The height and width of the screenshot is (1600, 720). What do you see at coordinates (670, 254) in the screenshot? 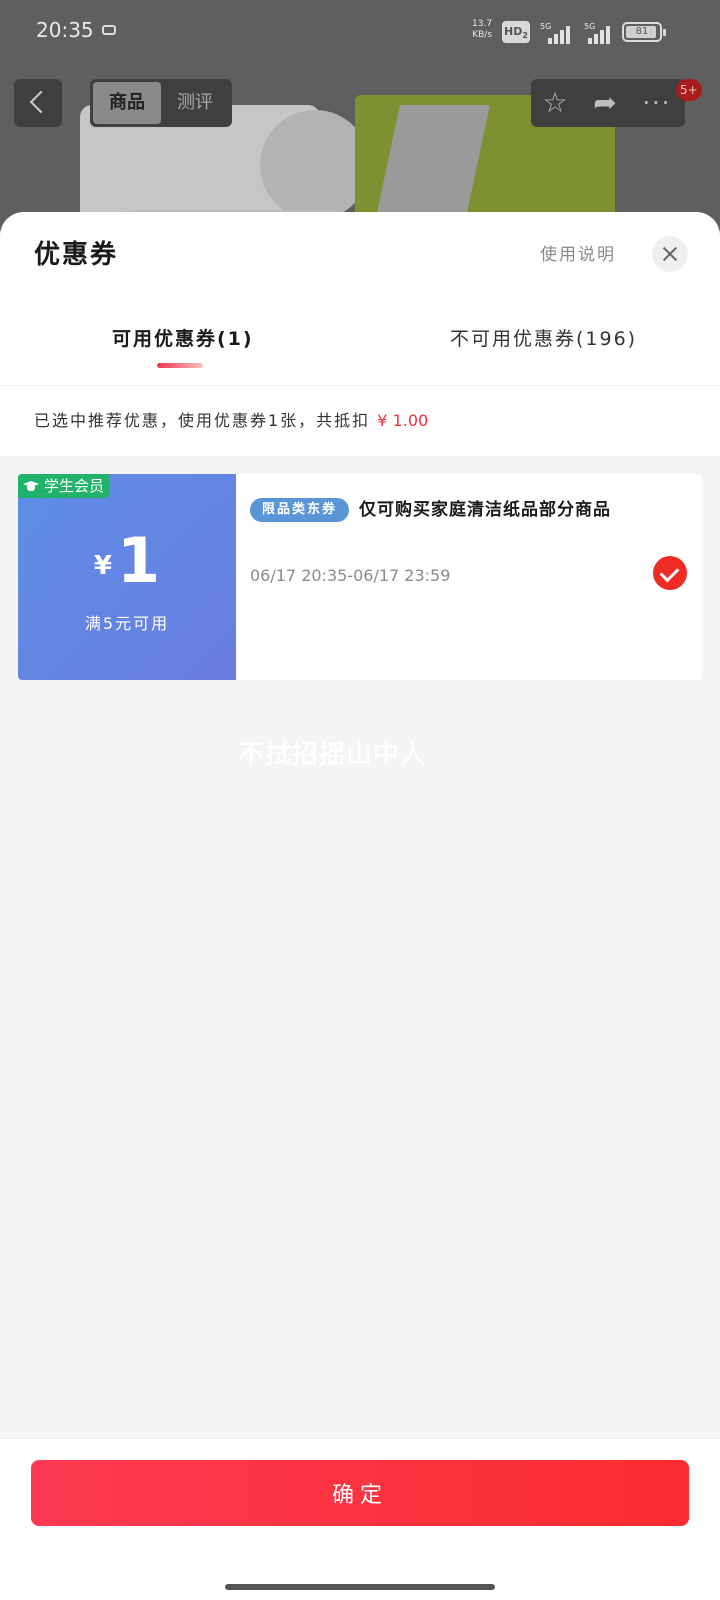
I see `close-button` at bounding box center [670, 254].